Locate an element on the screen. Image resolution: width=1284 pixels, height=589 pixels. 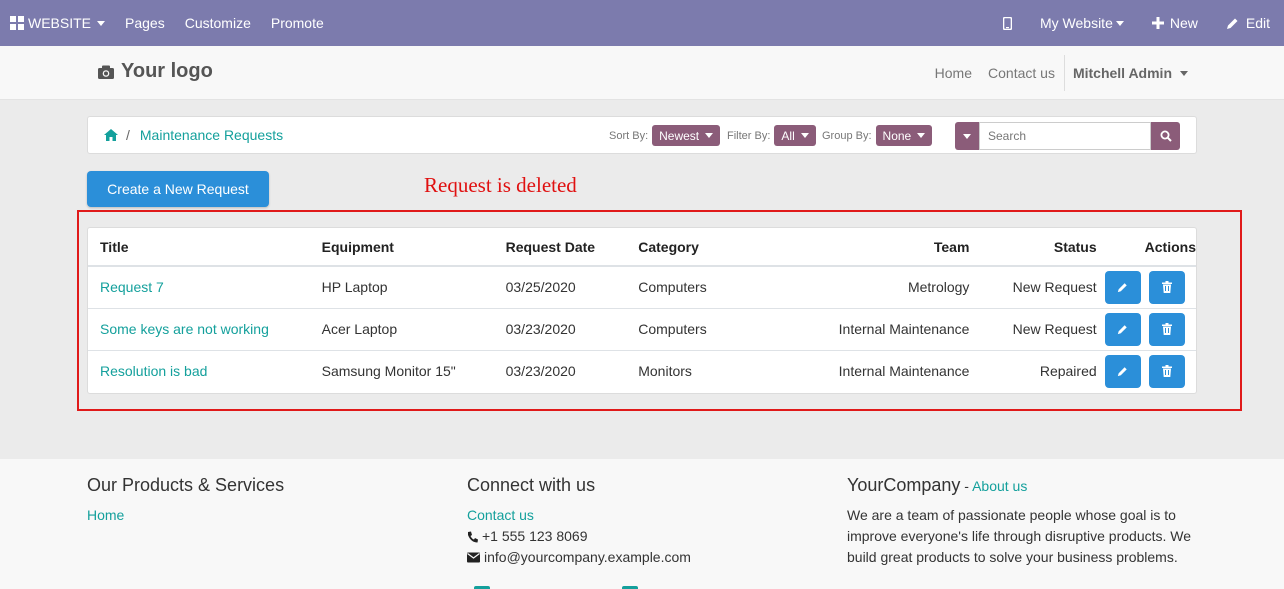
edit-button: Edit is located at coordinates (1248, 23).